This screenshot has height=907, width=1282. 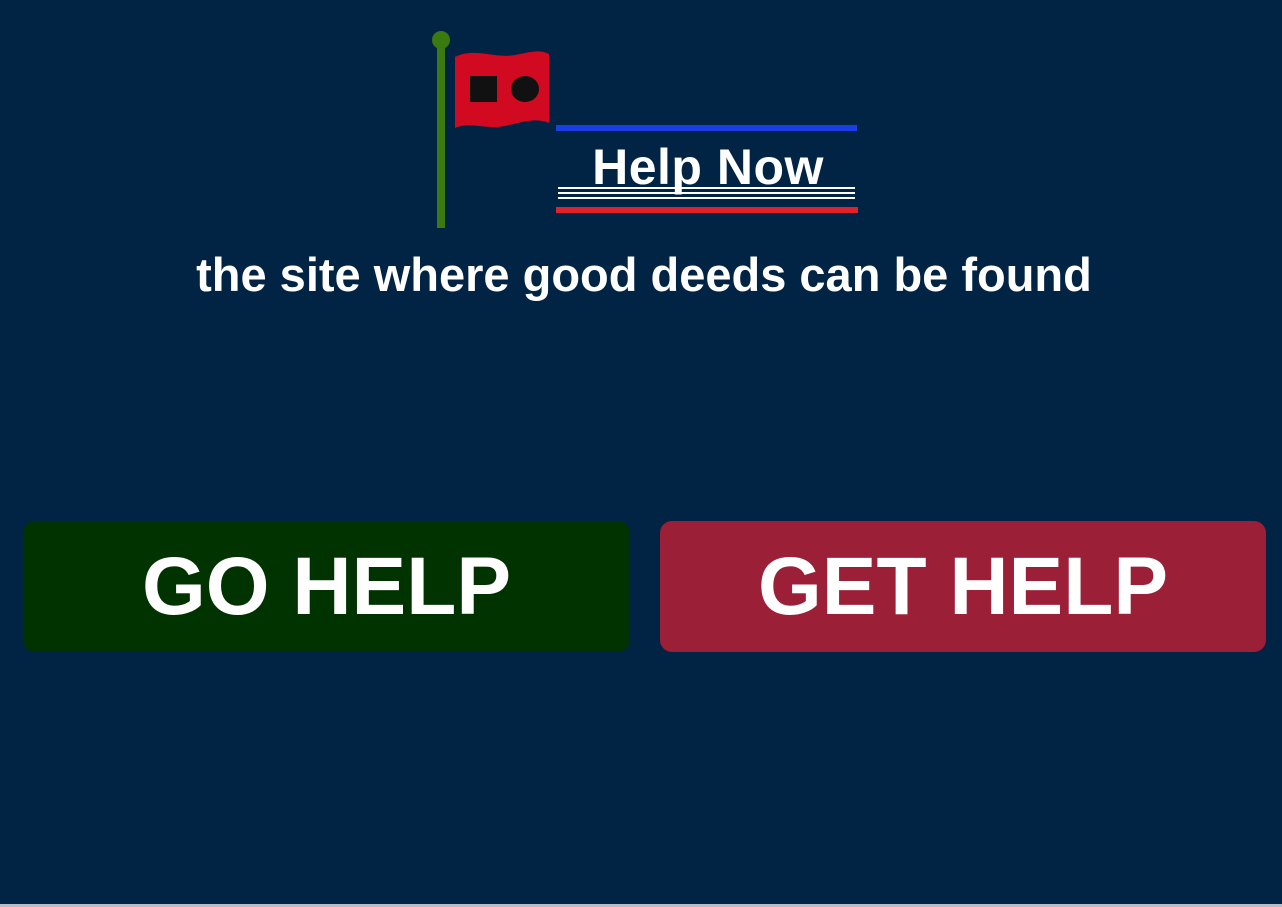 What do you see at coordinates (441, 129) in the screenshot?
I see `flagpole-icon` at bounding box center [441, 129].